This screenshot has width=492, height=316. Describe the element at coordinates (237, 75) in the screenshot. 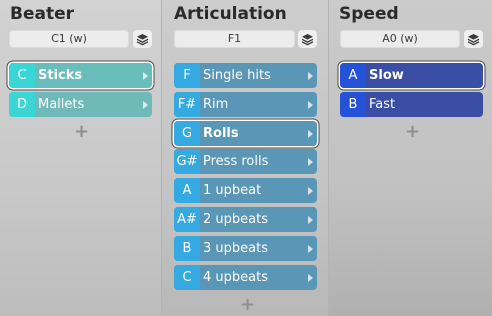

I see `item-label: Single hits` at that location.